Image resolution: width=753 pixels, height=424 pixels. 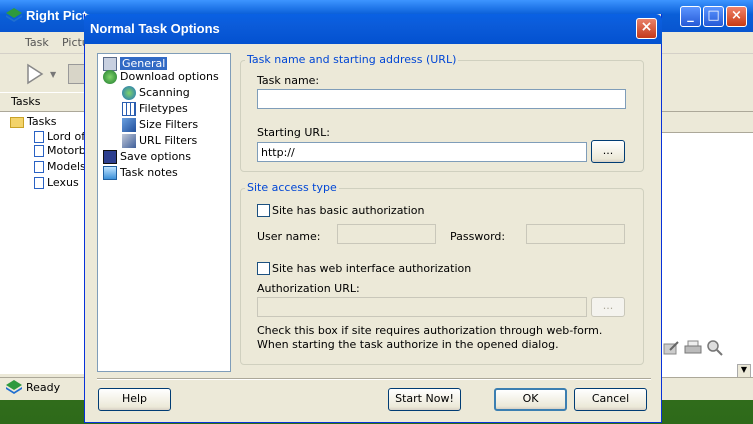 What do you see at coordinates (34, 74) in the screenshot?
I see `play-icon` at bounding box center [34, 74].